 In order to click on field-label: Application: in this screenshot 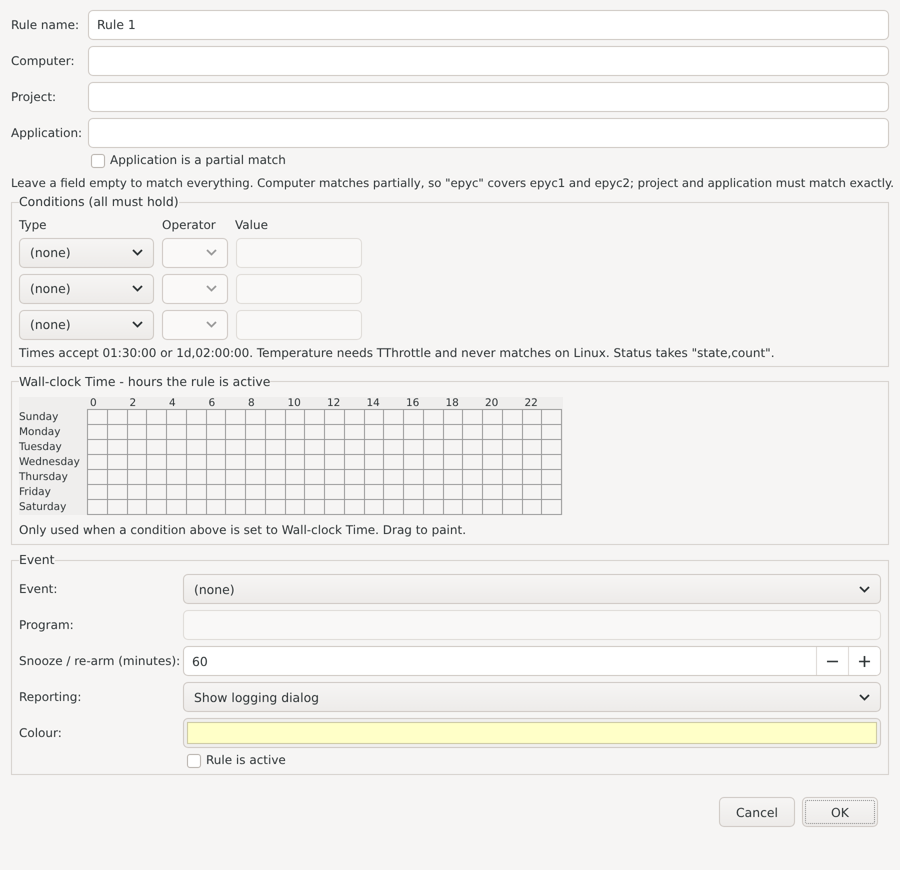, I will do `click(47, 133)`.